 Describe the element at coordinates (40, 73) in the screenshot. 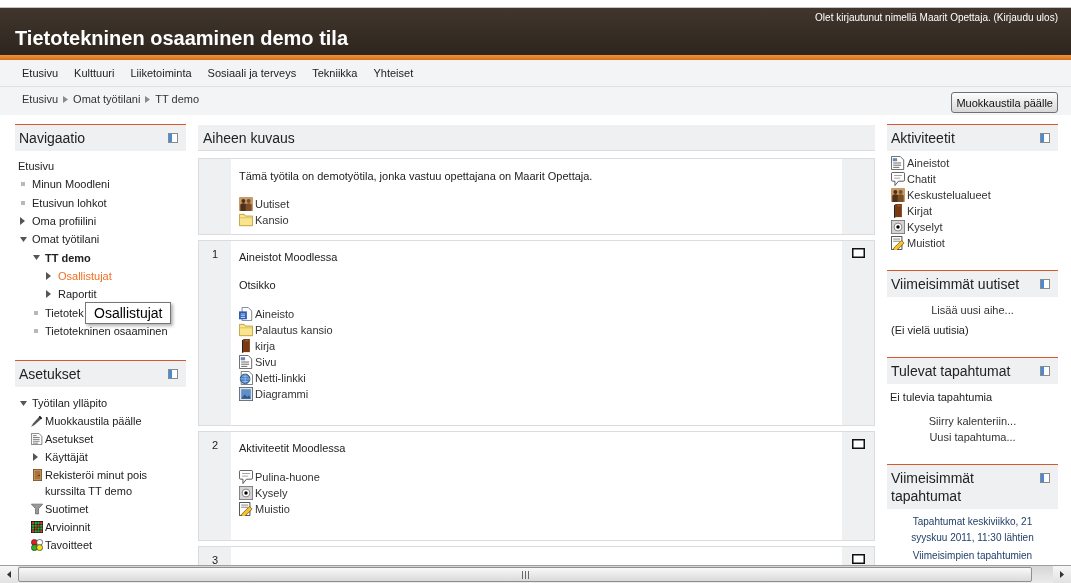

I see `menu-item: Etusivu` at that location.